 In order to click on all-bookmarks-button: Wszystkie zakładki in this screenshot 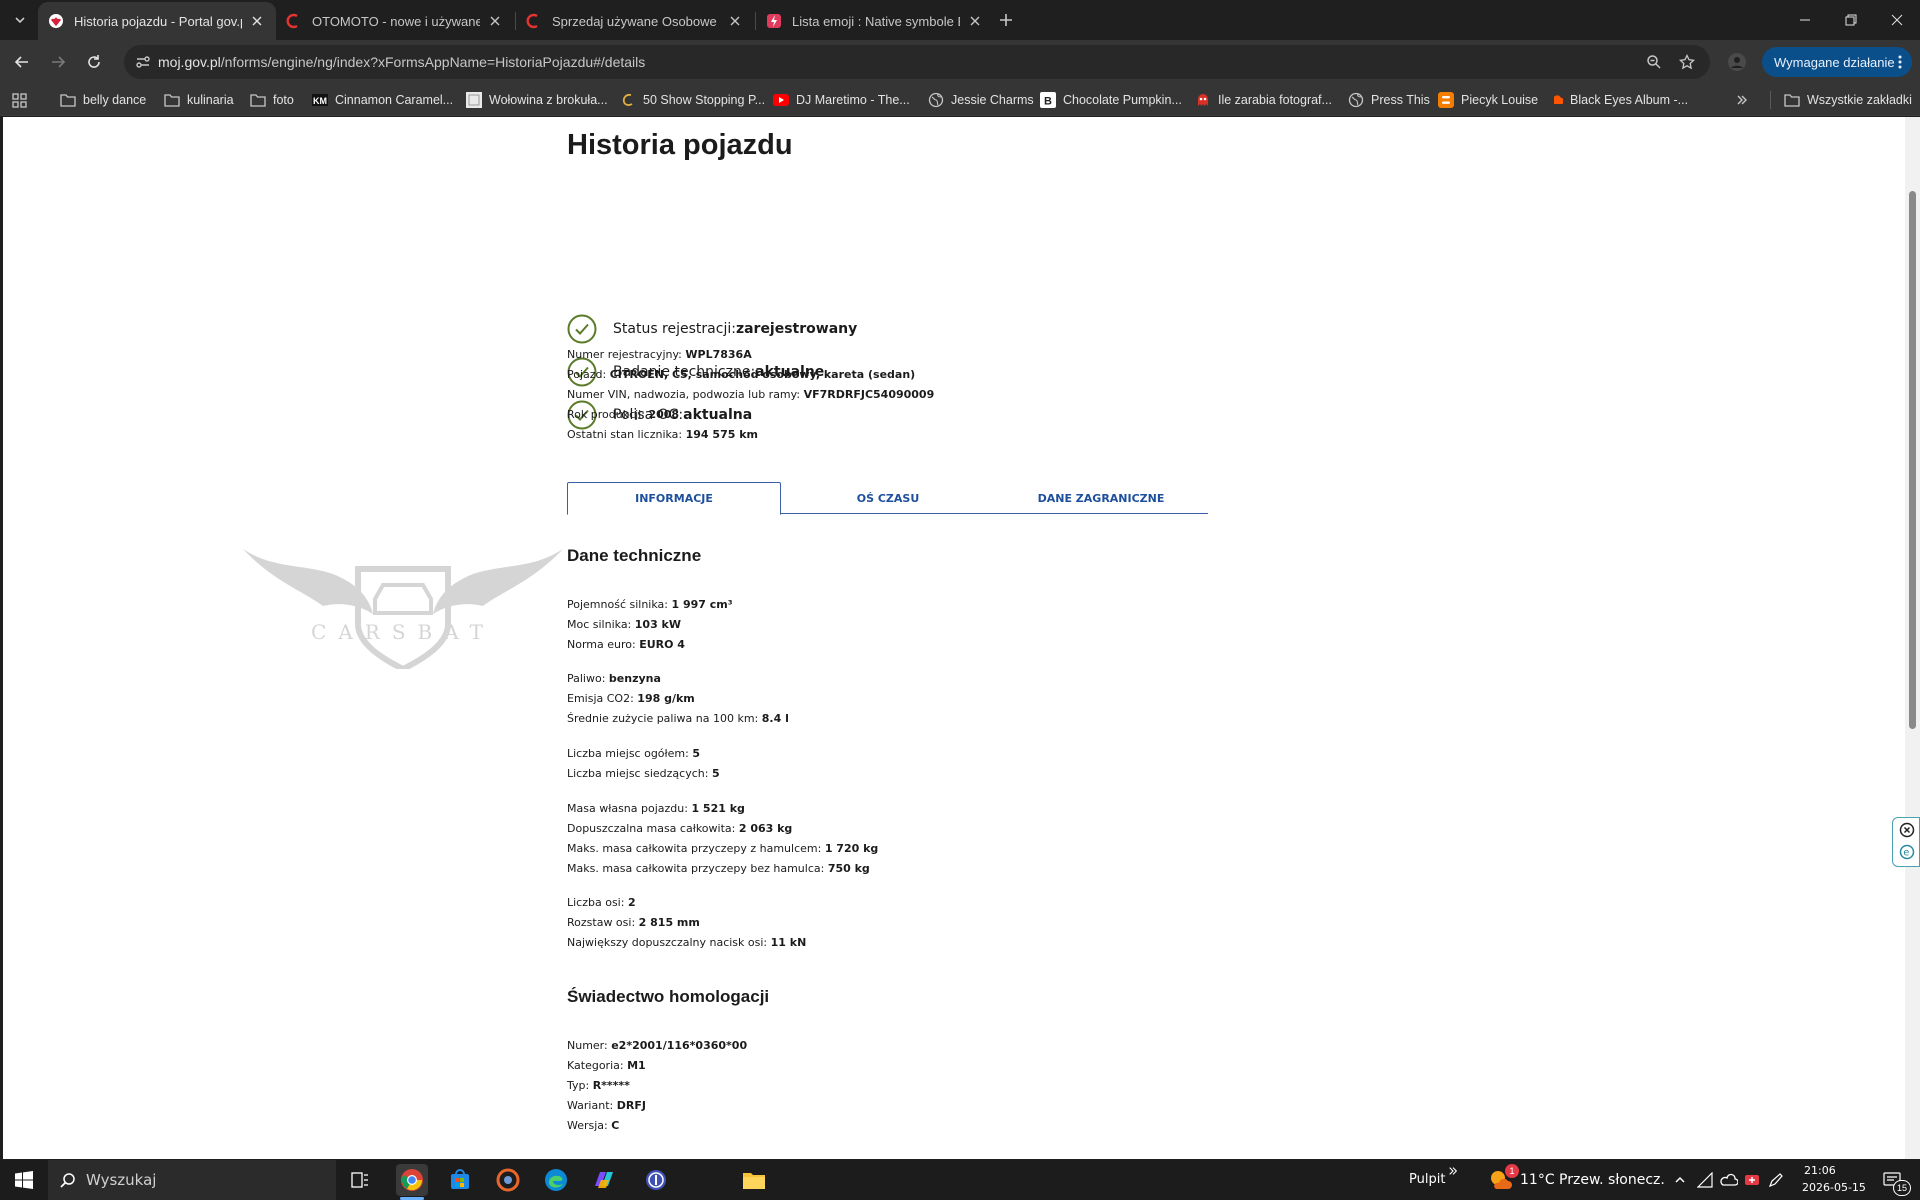, I will do `click(1848, 100)`.